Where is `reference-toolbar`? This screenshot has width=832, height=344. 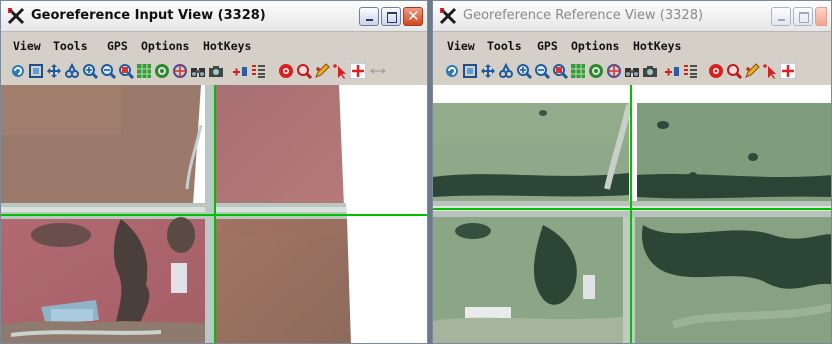
reference-toolbar is located at coordinates (632, 71).